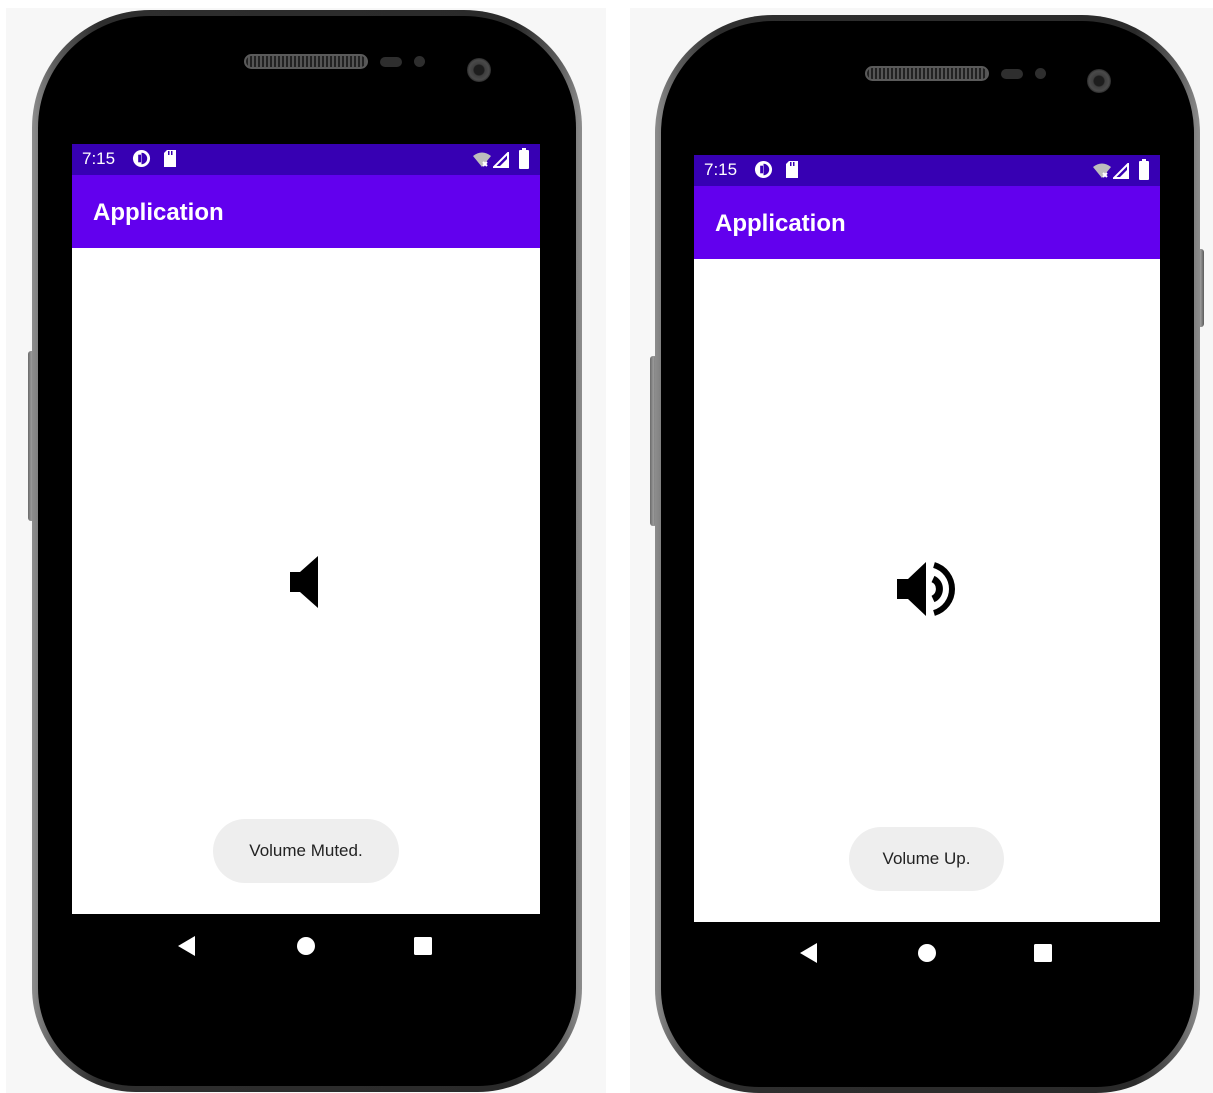 This screenshot has width=1213, height=1093. I want to click on speaker-muted-icon, so click(306, 582).